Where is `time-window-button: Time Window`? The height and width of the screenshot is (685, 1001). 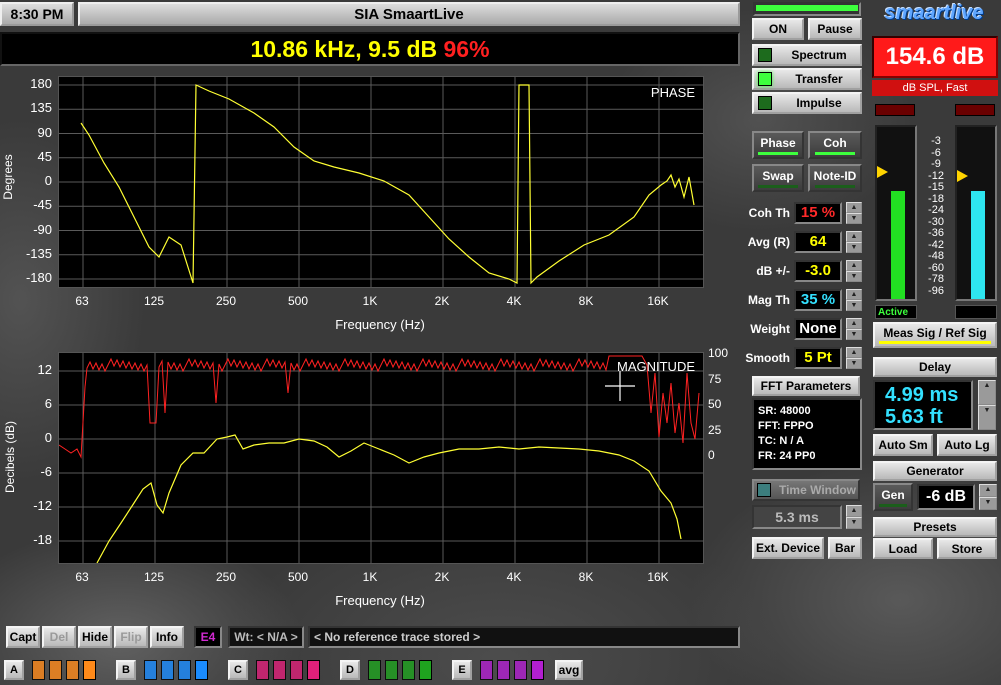
time-window-button: Time Window is located at coordinates (806, 490).